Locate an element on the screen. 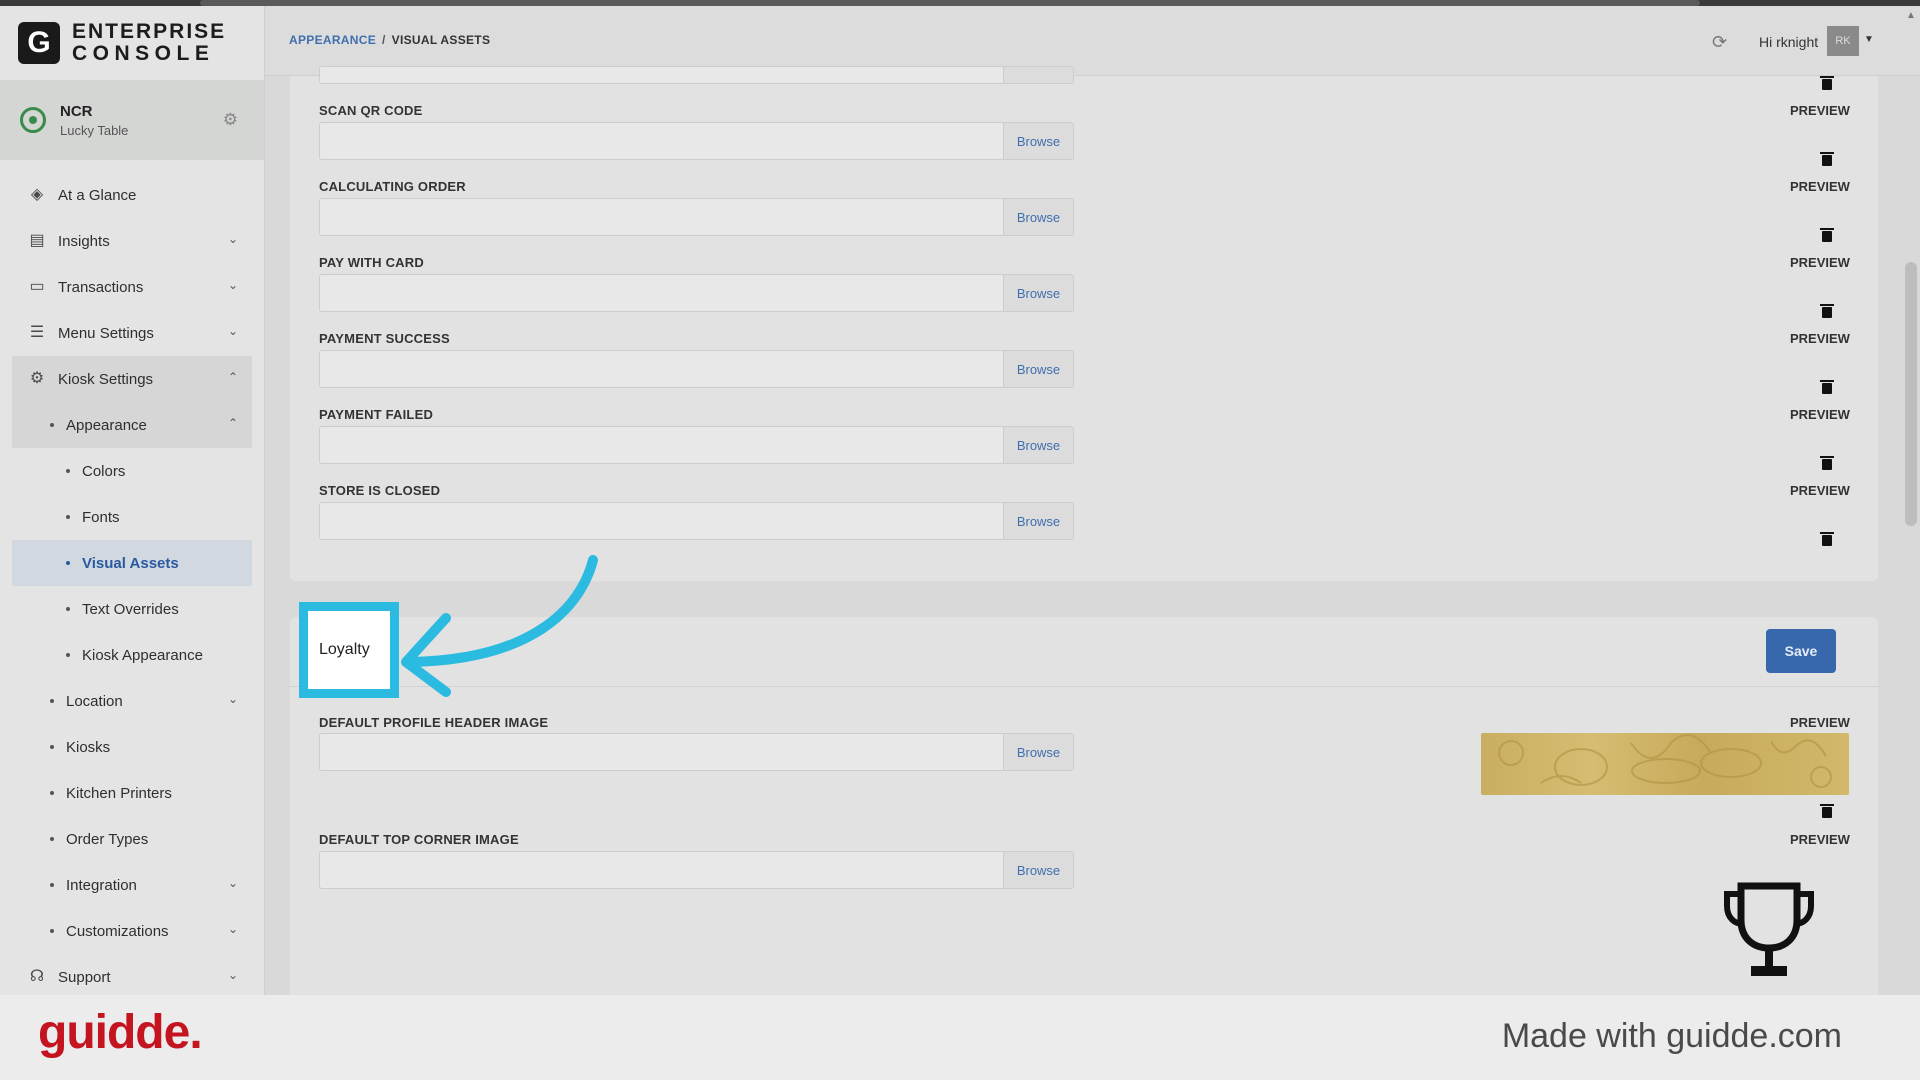  field-label-top-corner: DEFAULT TOP CORNER IMAGE is located at coordinates (419, 839).